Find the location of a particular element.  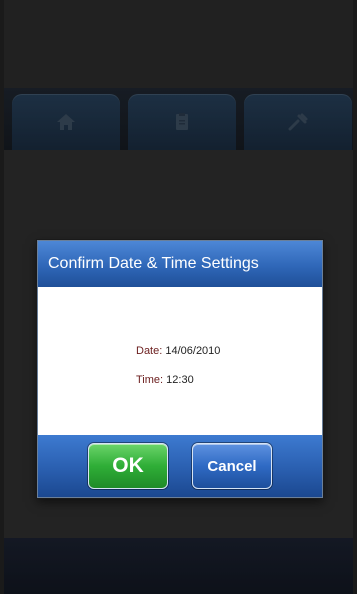

dialog-title: Confirm Date & Time Settings is located at coordinates (153, 263).